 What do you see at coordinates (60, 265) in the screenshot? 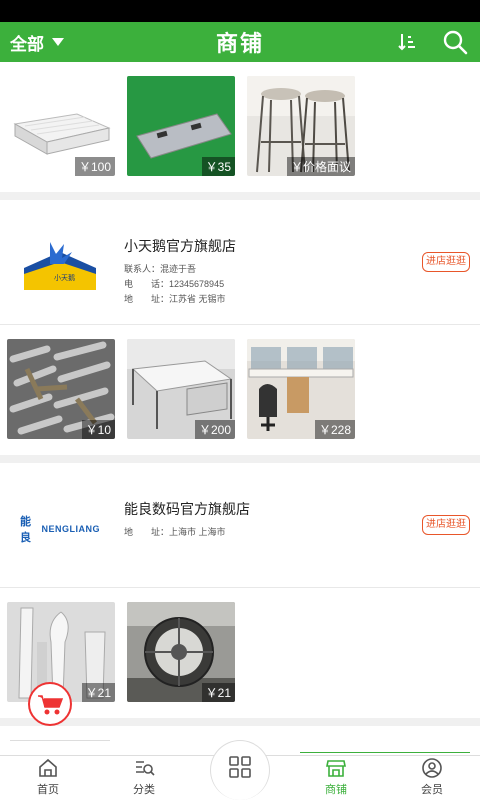
I see `shop-logo-little-swan: 小天鹅` at bounding box center [60, 265].